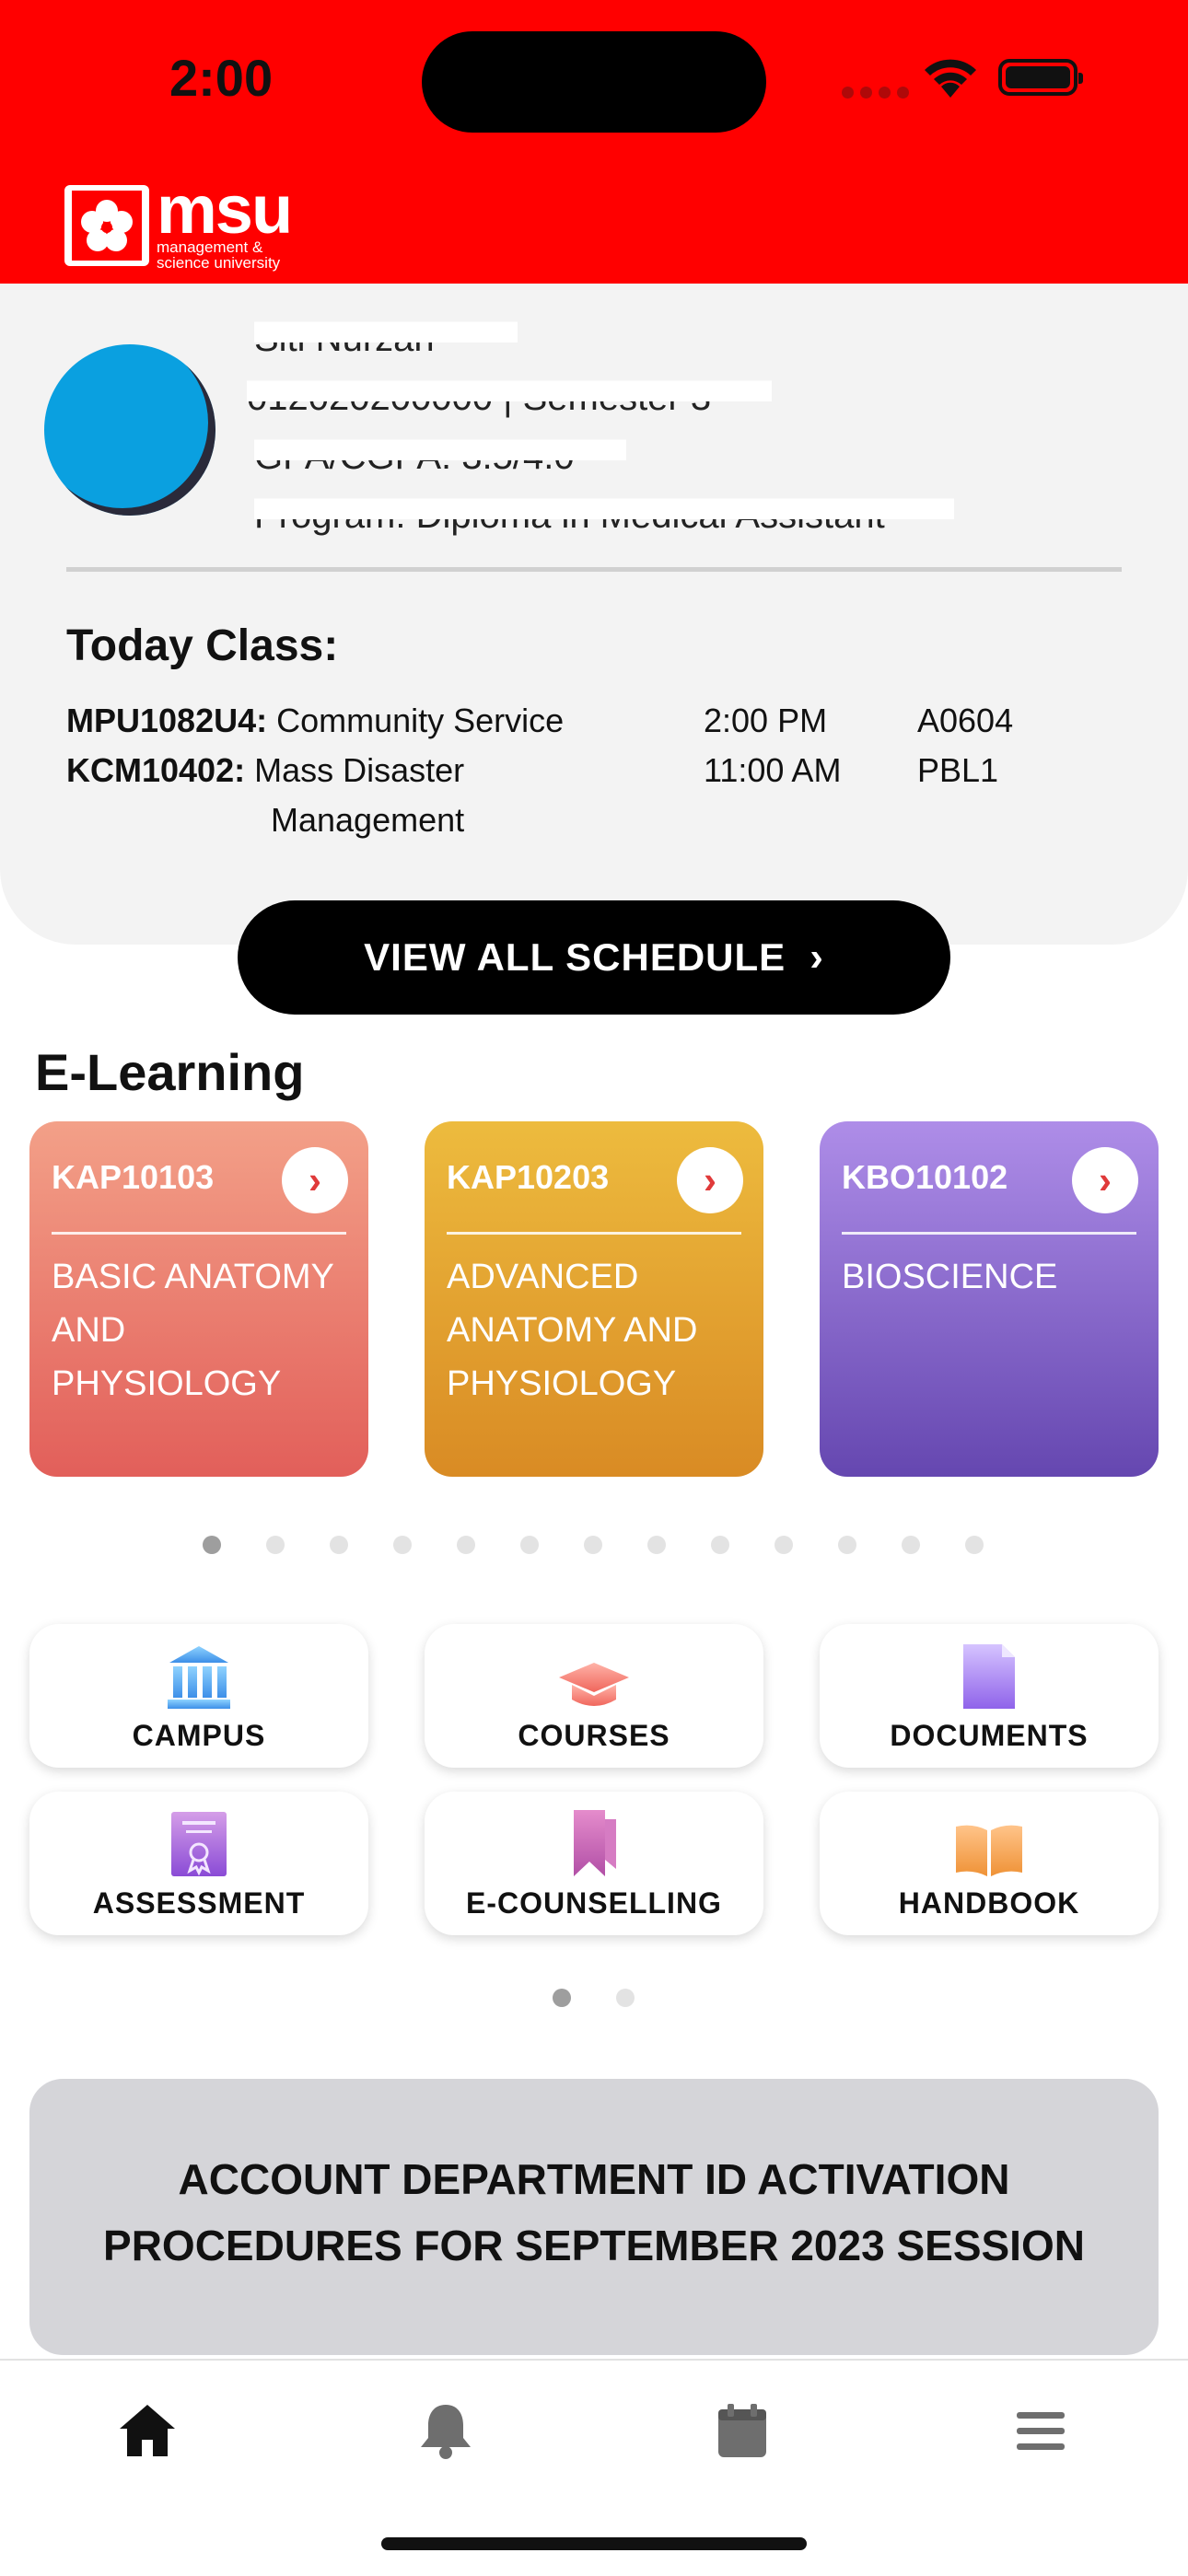 Image resolution: width=1188 pixels, height=2576 pixels. I want to click on announcement-line: PROCEDURES FOR SEPTEMBER 2023 SESSION, so click(594, 2245).